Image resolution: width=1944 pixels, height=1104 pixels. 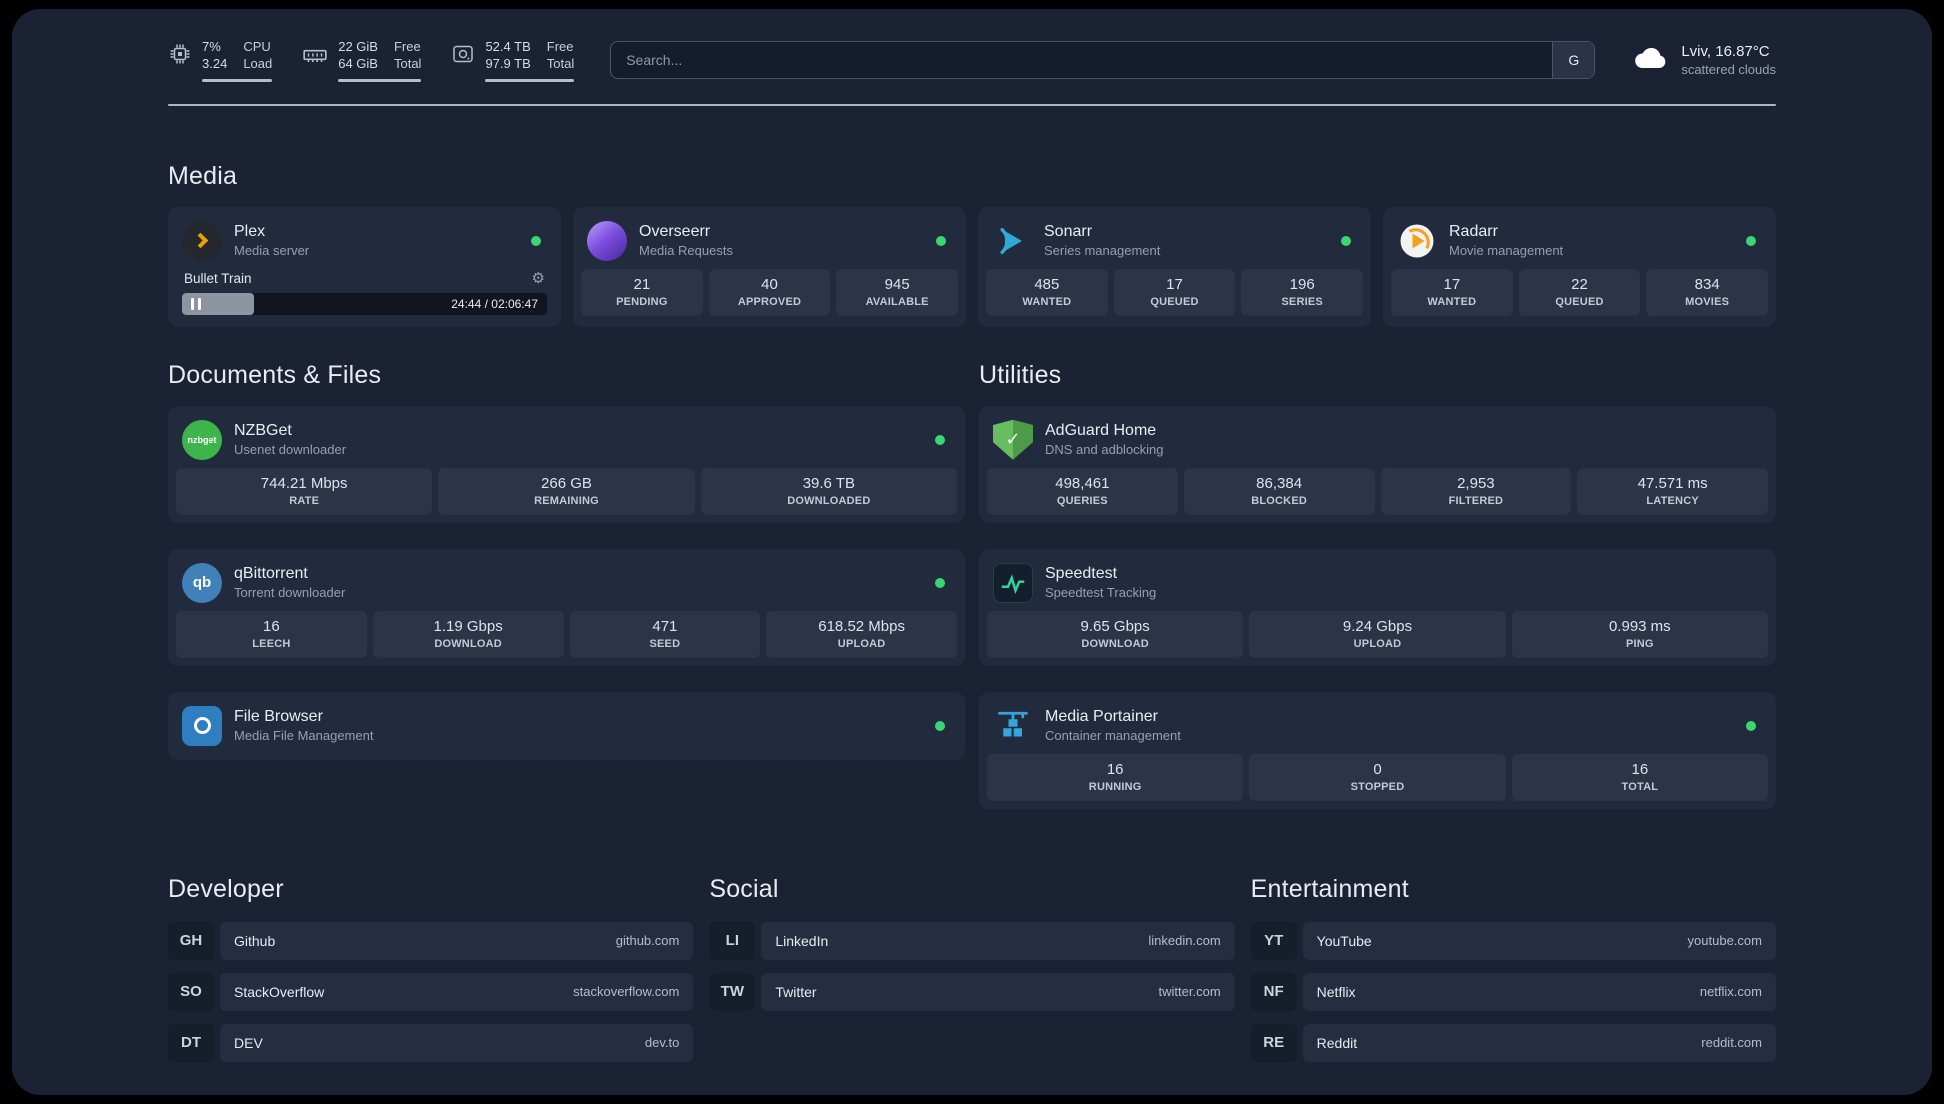 What do you see at coordinates (1273, 991) in the screenshot?
I see `bookmark-abbr: NF` at bounding box center [1273, 991].